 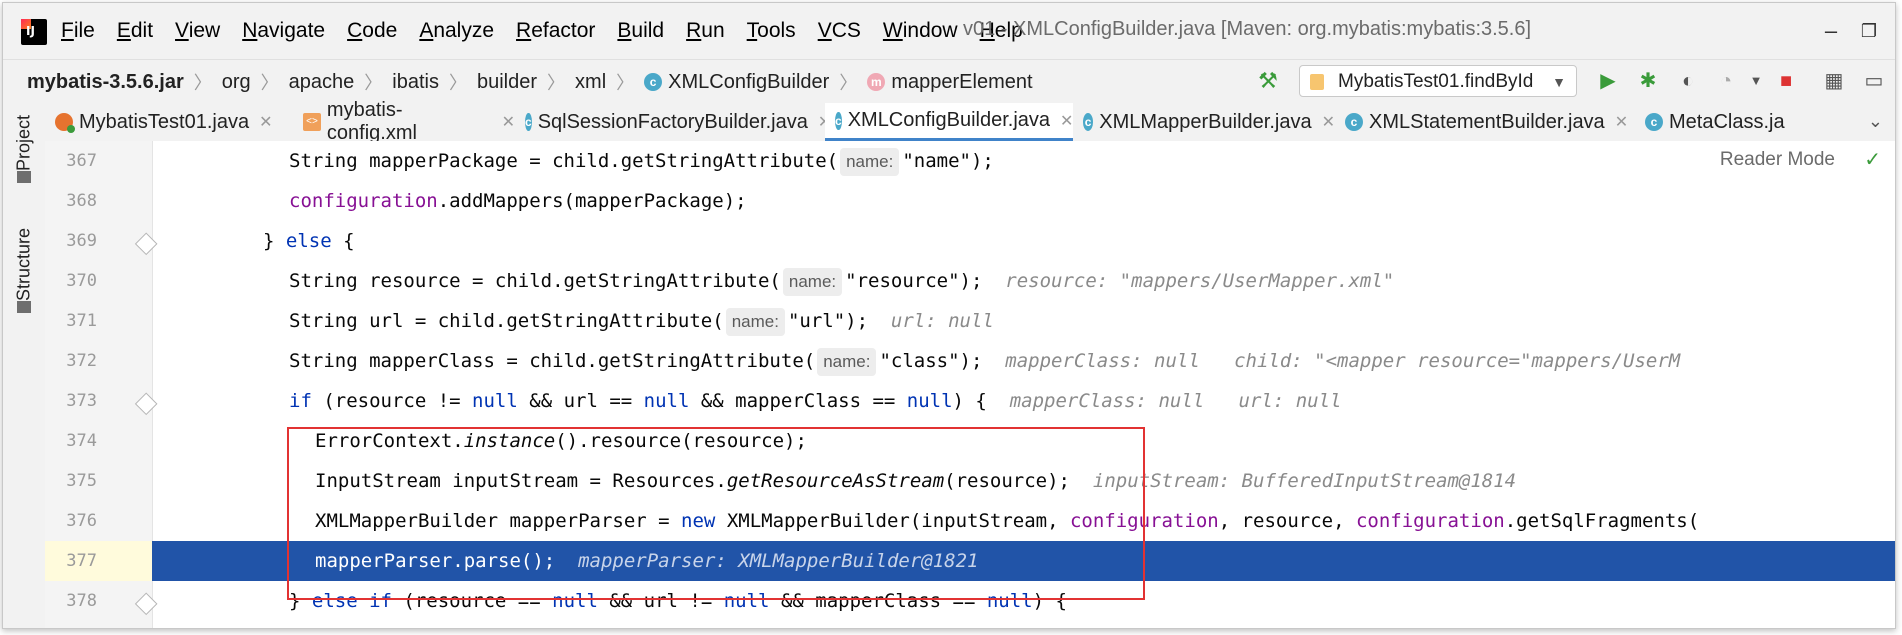 What do you see at coordinates (283, 31) in the screenshot?
I see `menu-navigate: Navigate` at bounding box center [283, 31].